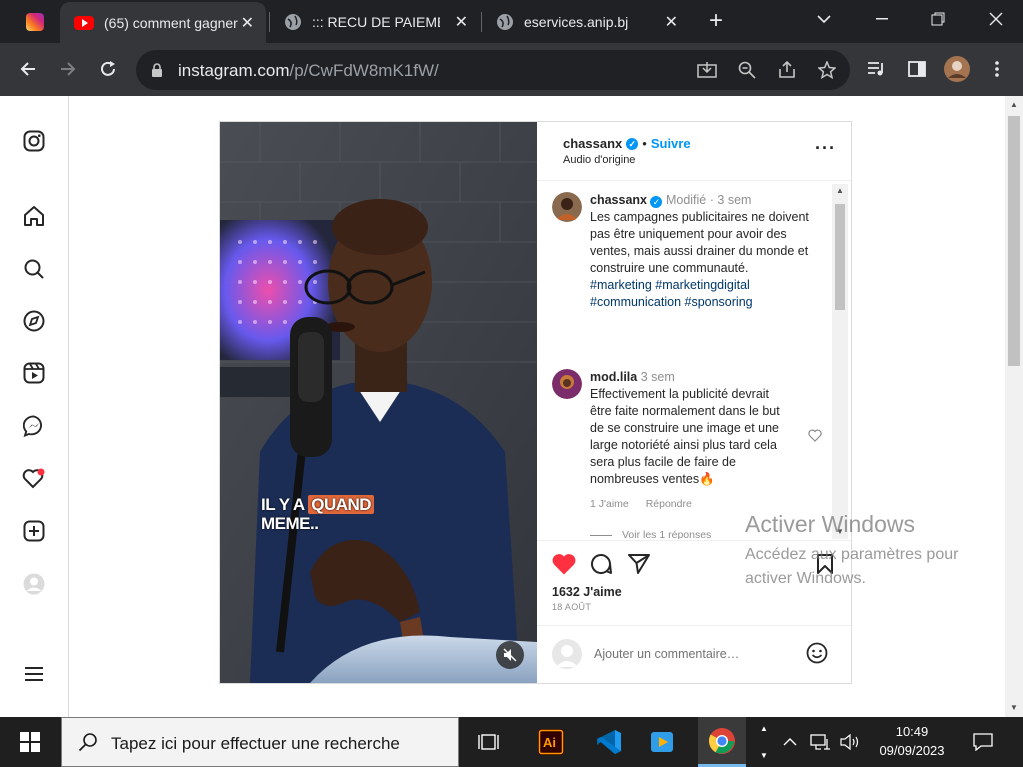  Describe the element at coordinates (787, 70) in the screenshot. I see `share-icon` at that location.